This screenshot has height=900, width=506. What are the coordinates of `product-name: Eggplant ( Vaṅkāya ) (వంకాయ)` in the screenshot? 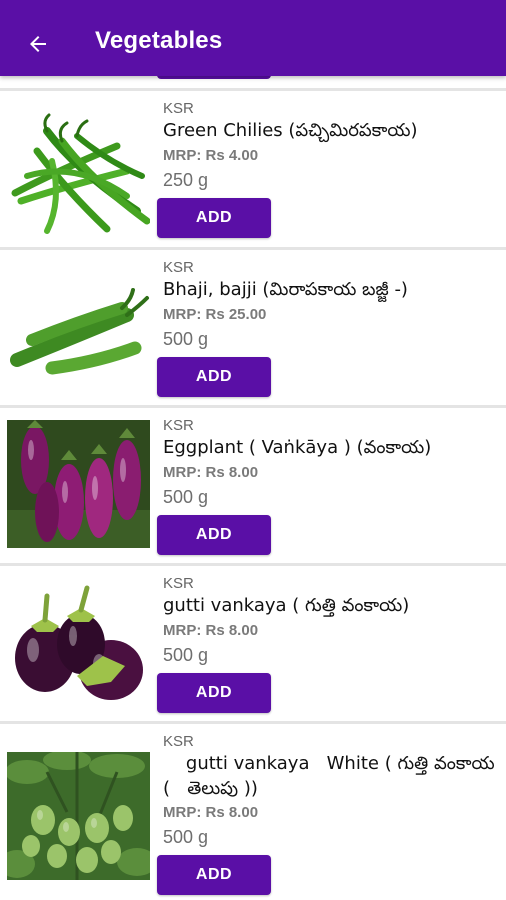 It's located at (297, 447).